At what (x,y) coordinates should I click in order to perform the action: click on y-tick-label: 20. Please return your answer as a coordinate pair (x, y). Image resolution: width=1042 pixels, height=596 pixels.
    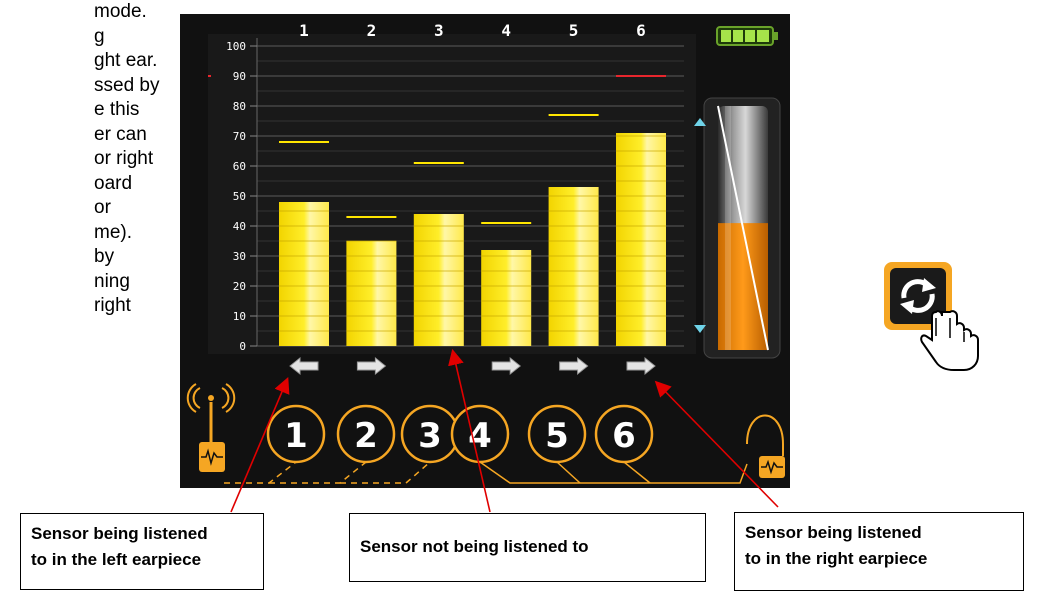
    Looking at the image, I should click on (239, 286).